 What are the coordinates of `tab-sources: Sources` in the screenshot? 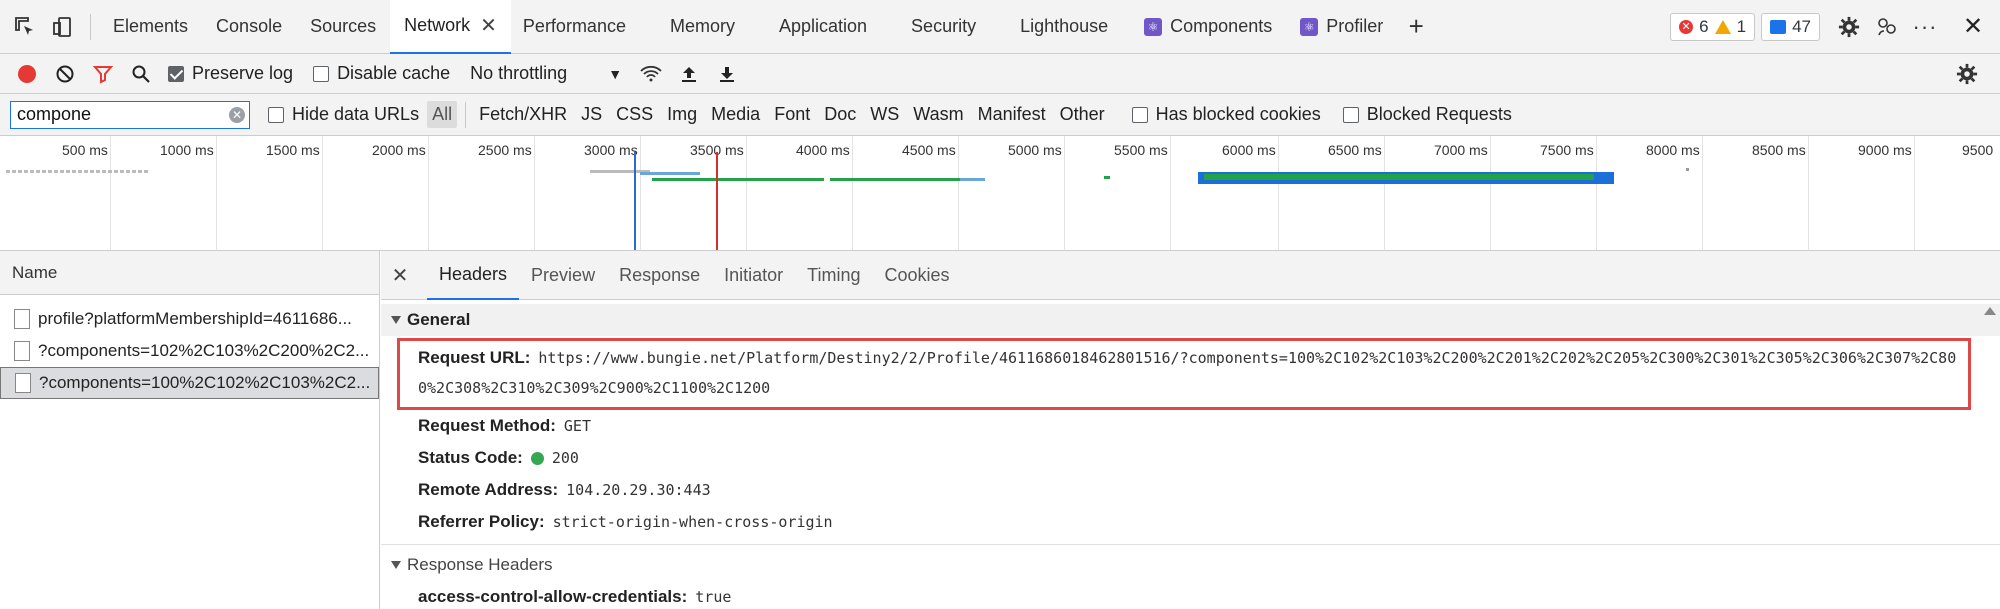 It's located at (343, 27).